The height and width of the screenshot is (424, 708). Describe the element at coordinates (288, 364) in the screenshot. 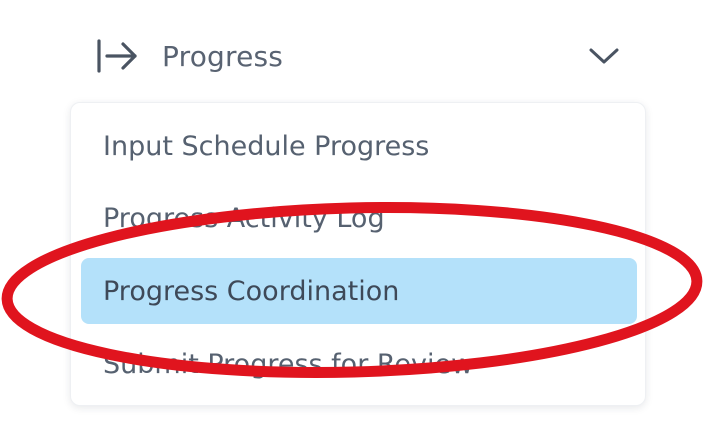

I see `menu-item-label: Submit Progress for Review` at that location.